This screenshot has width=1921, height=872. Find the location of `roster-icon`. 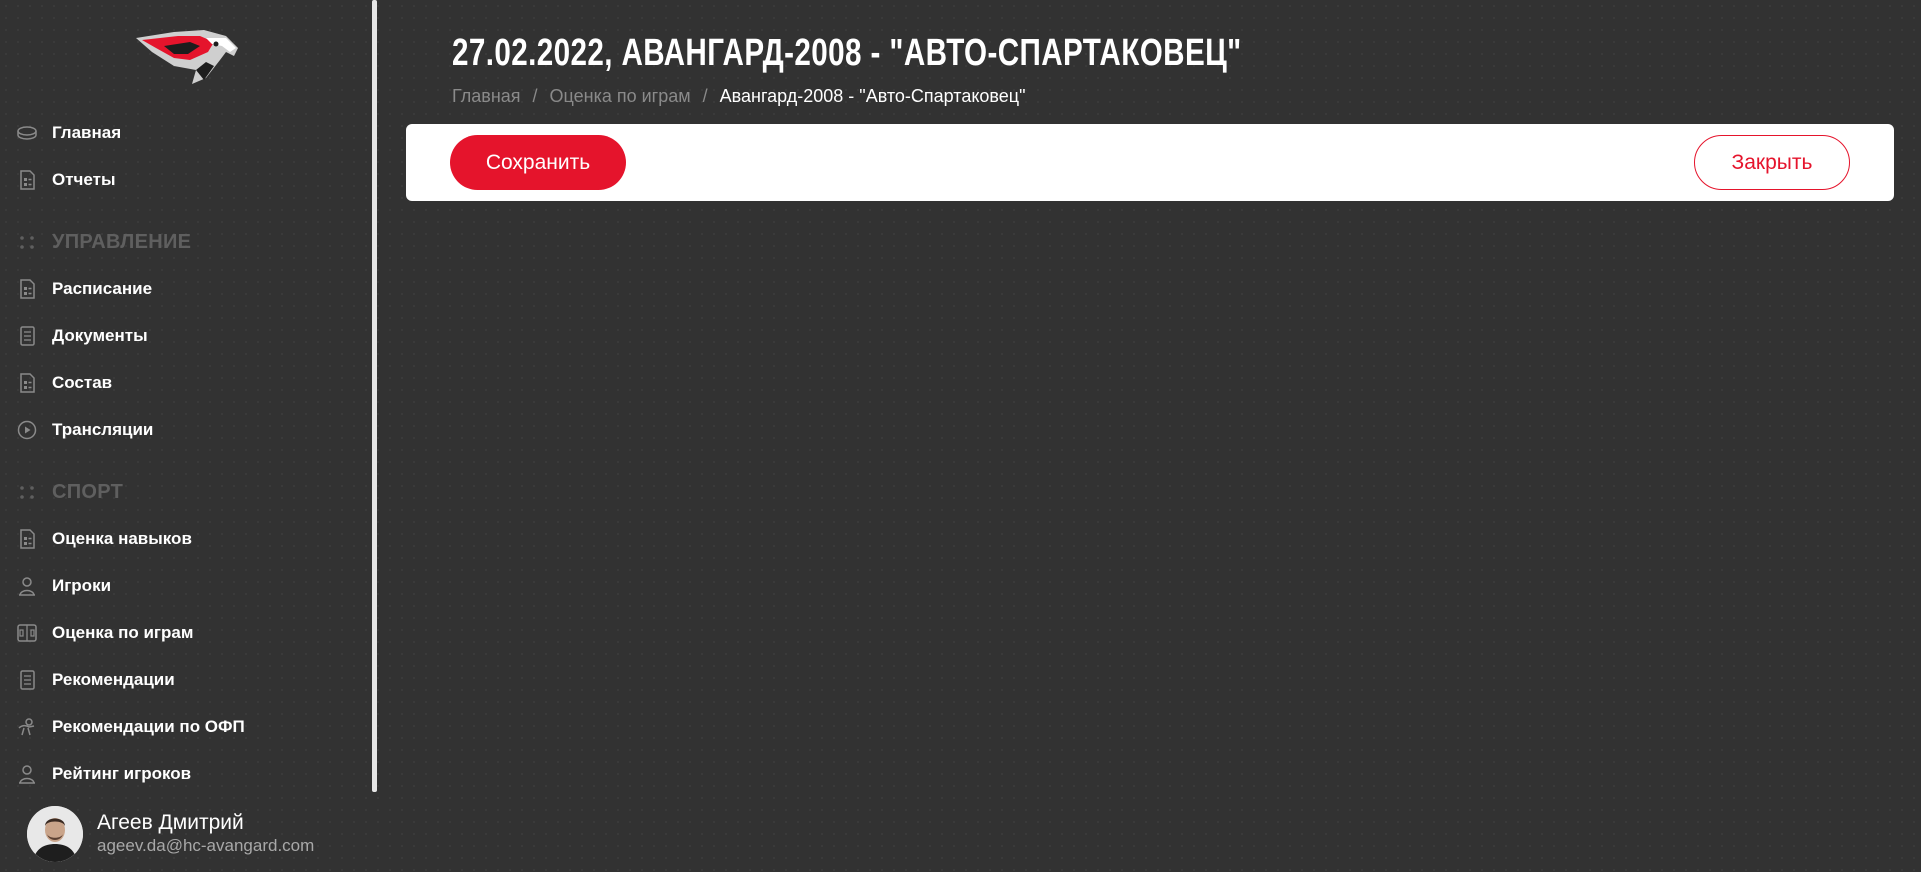

roster-icon is located at coordinates (27, 383).